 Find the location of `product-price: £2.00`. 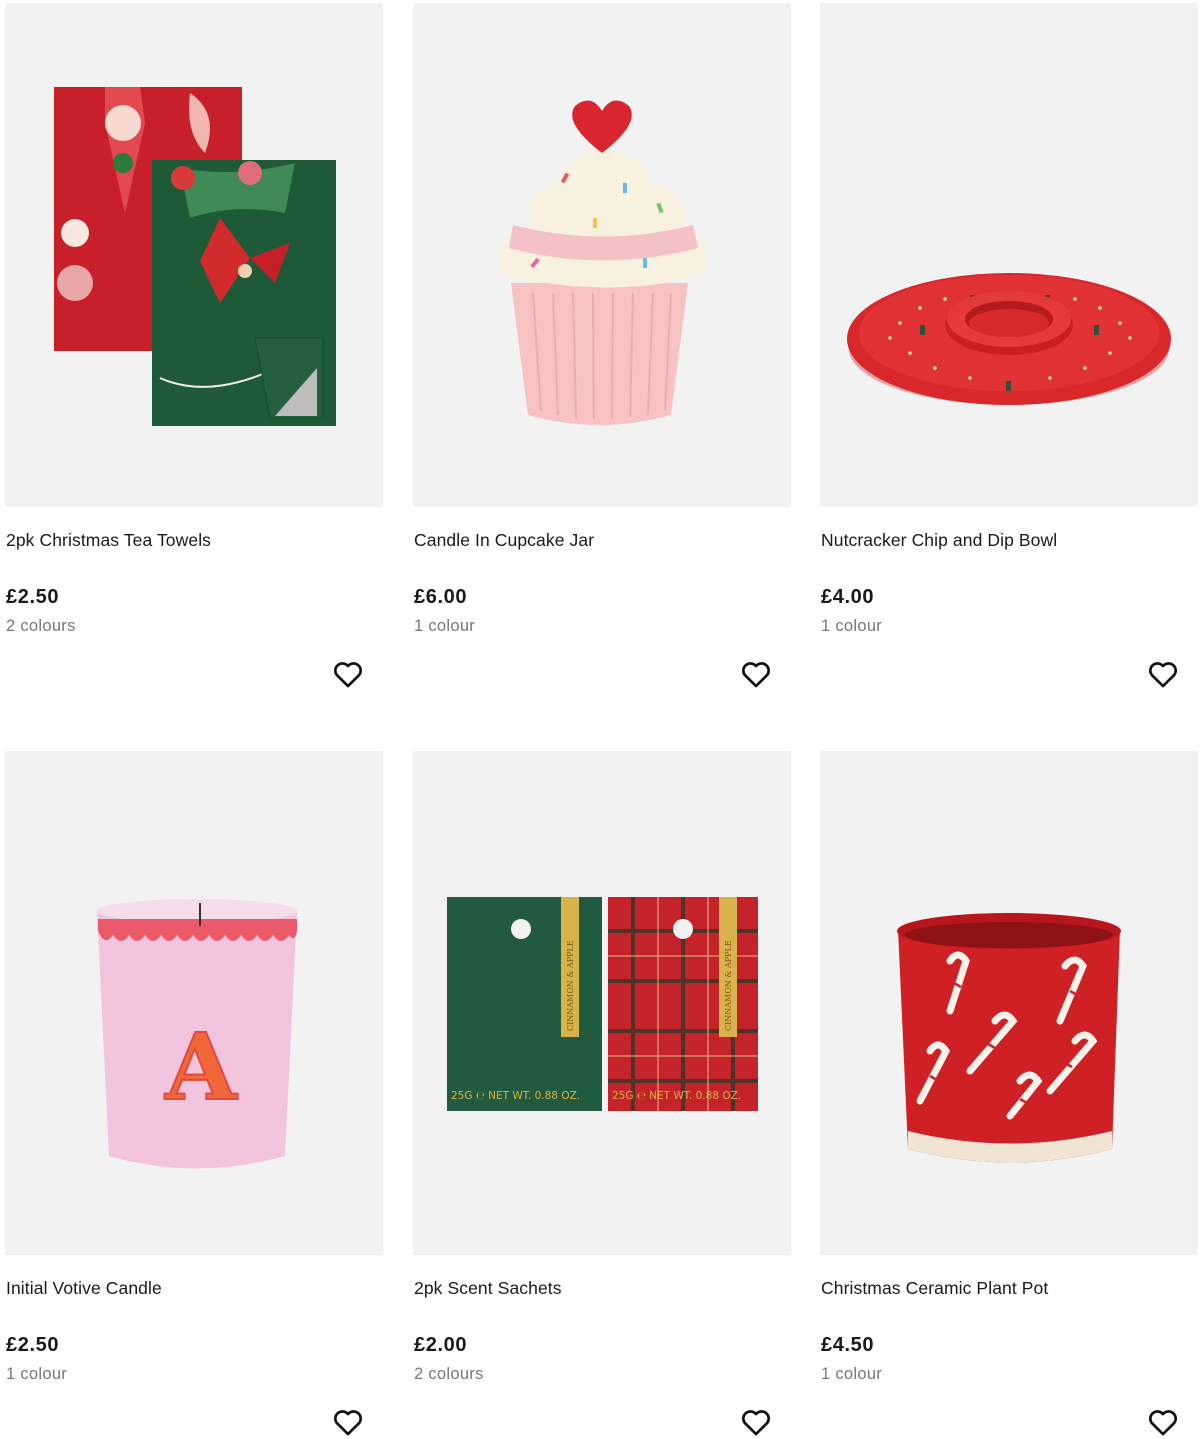

product-price: £2.00 is located at coordinates (441, 1345).